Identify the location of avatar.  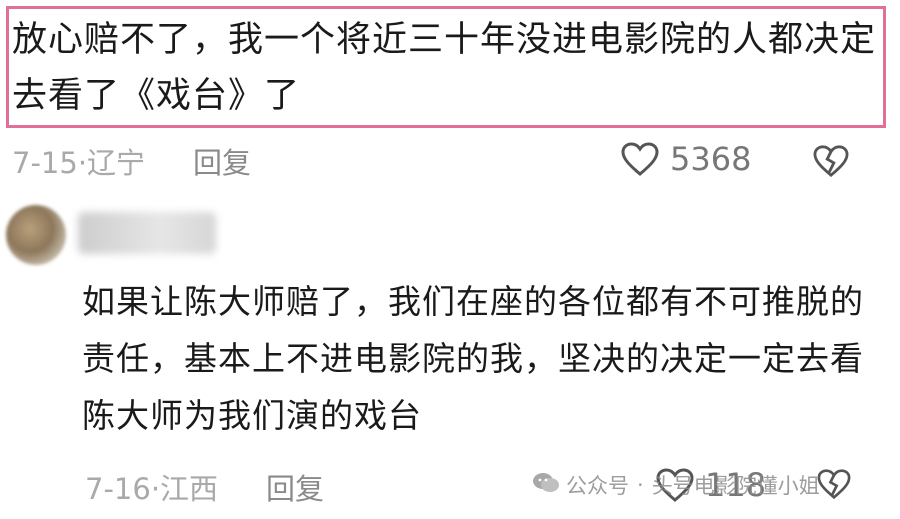
(36, 235).